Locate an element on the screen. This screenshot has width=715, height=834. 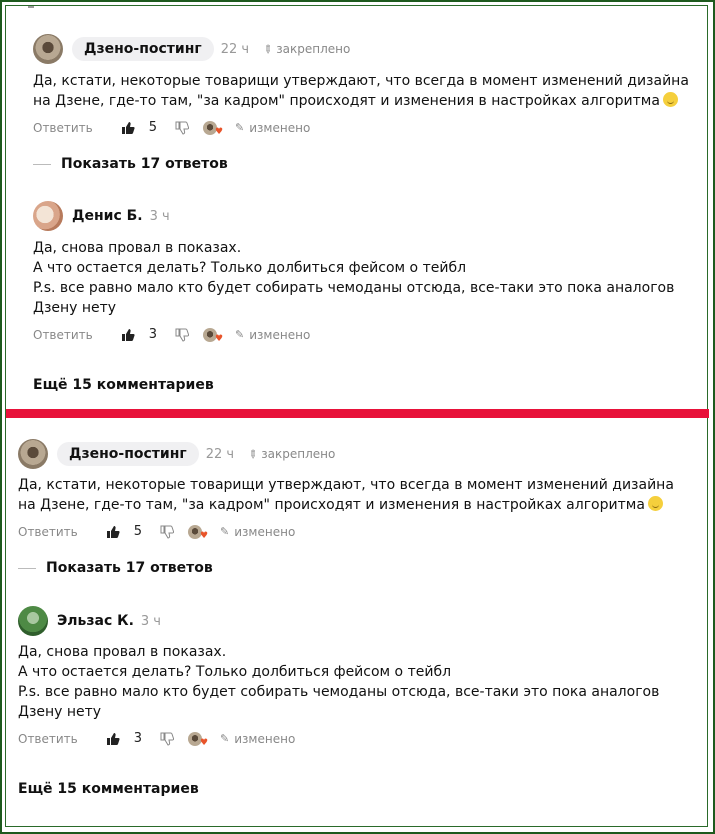
reply-header: Эльзас К. 3 ч is located at coordinates (89, 621).